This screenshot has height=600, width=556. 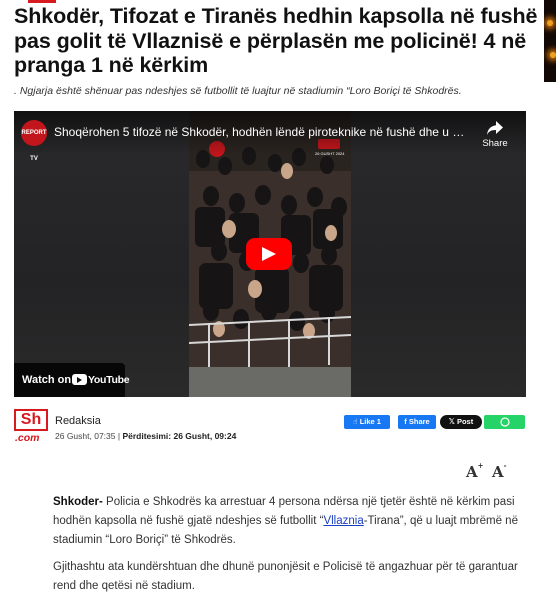 I want to click on x-logo-icon: 𝕏, so click(x=451, y=421).